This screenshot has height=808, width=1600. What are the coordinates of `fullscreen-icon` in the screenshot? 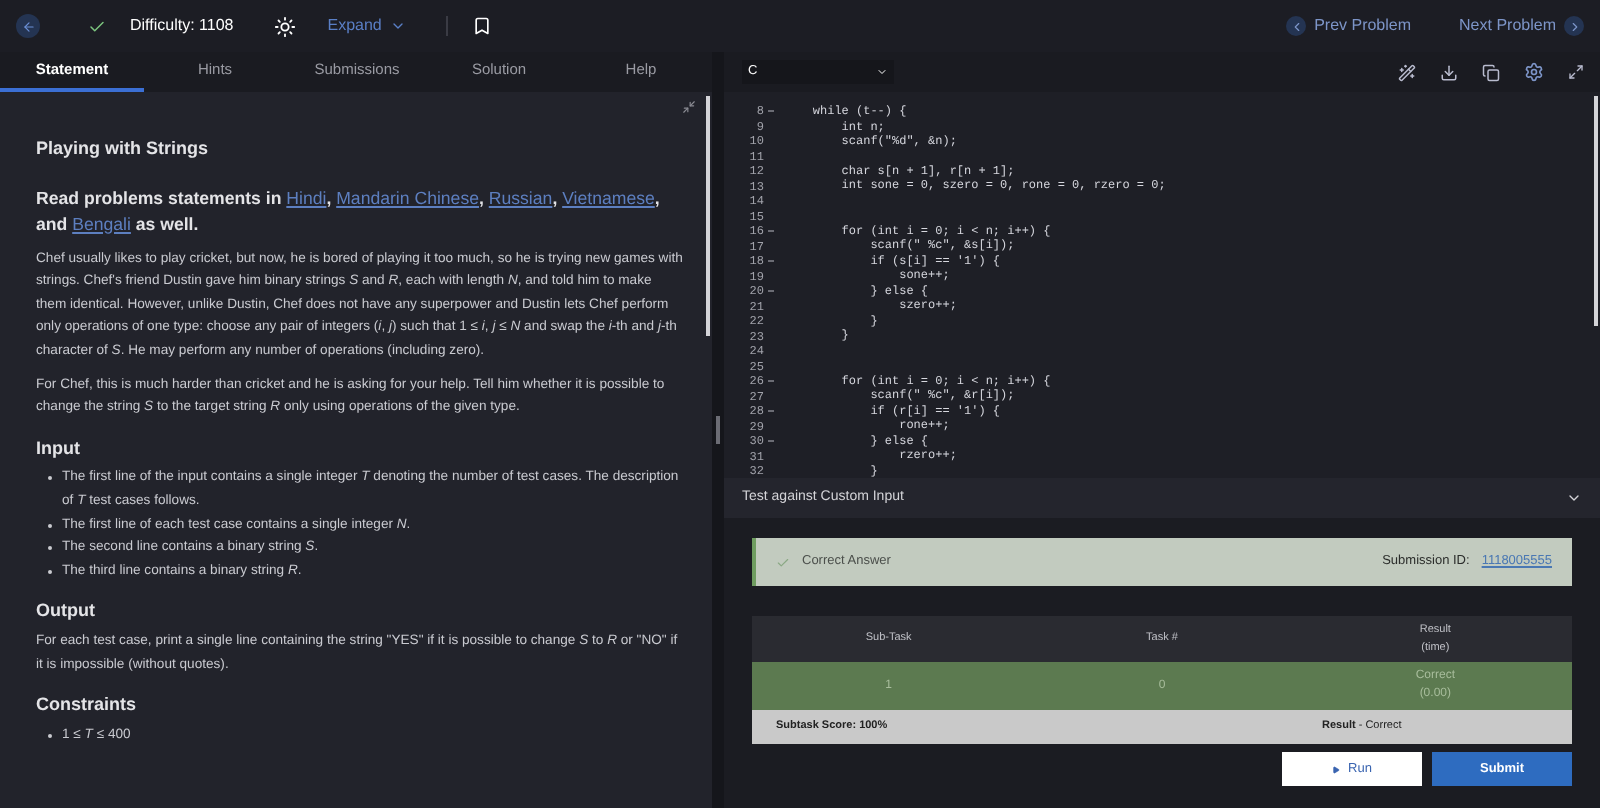 It's located at (1576, 72).